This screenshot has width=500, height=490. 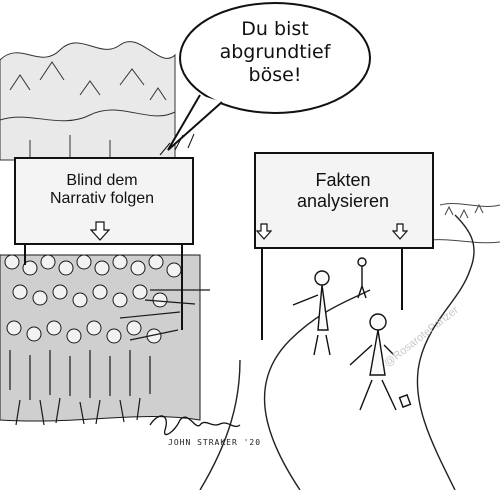 What do you see at coordinates (102, 199) in the screenshot?
I see `sign-left-line-2: Narrativ folgen` at bounding box center [102, 199].